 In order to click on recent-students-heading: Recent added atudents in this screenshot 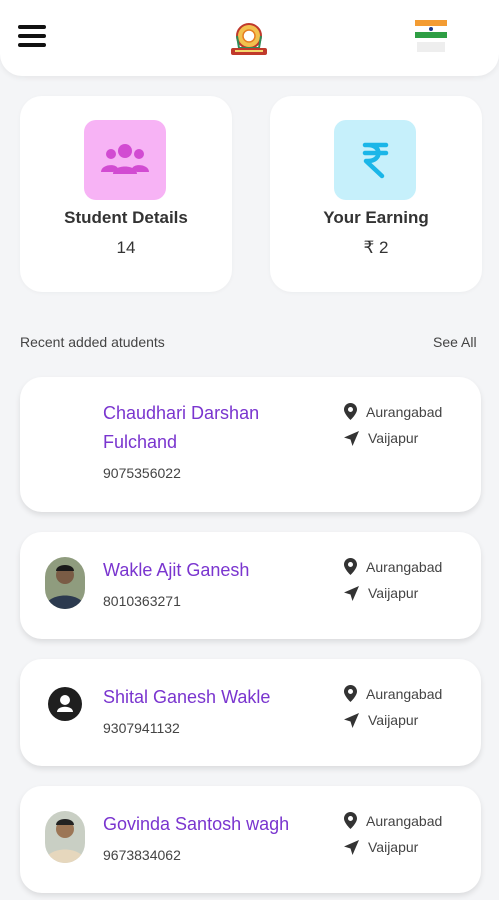, I will do `click(92, 342)`.